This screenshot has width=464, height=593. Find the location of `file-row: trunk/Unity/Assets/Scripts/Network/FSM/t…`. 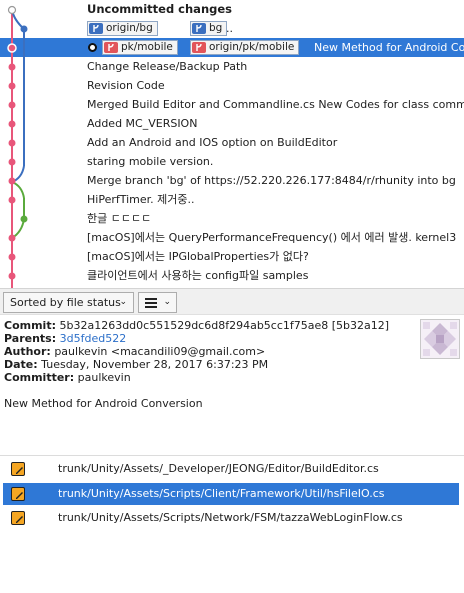

file-row: trunk/Unity/Assets/Scripts/Network/FSM/t… is located at coordinates (231, 518).